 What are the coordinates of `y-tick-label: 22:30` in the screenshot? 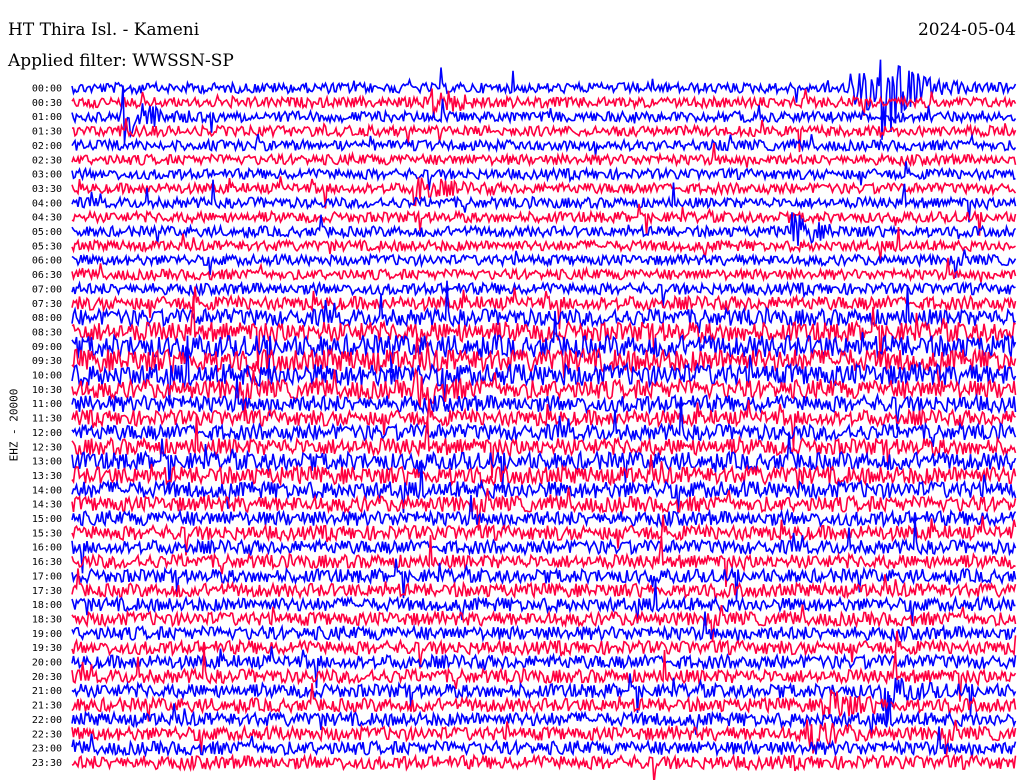 It's located at (47, 734).